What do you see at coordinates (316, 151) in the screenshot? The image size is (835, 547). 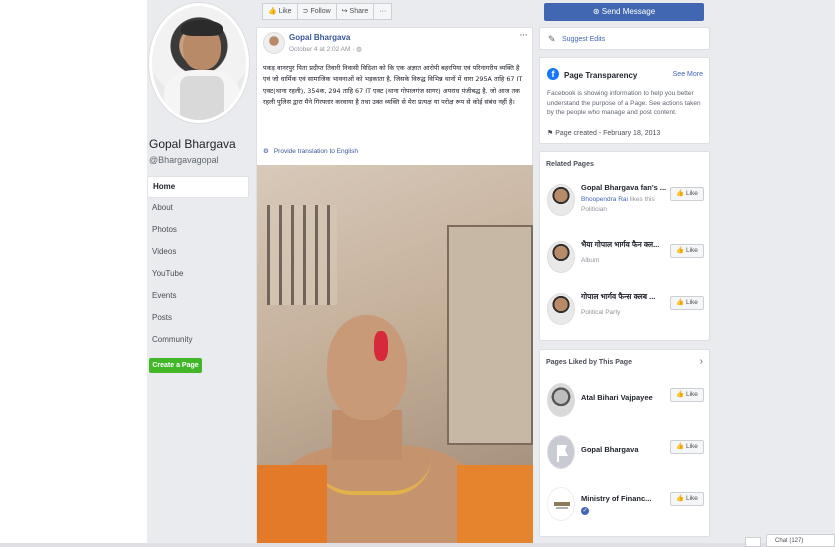 I see `translate-label: Provide translation to English` at bounding box center [316, 151].